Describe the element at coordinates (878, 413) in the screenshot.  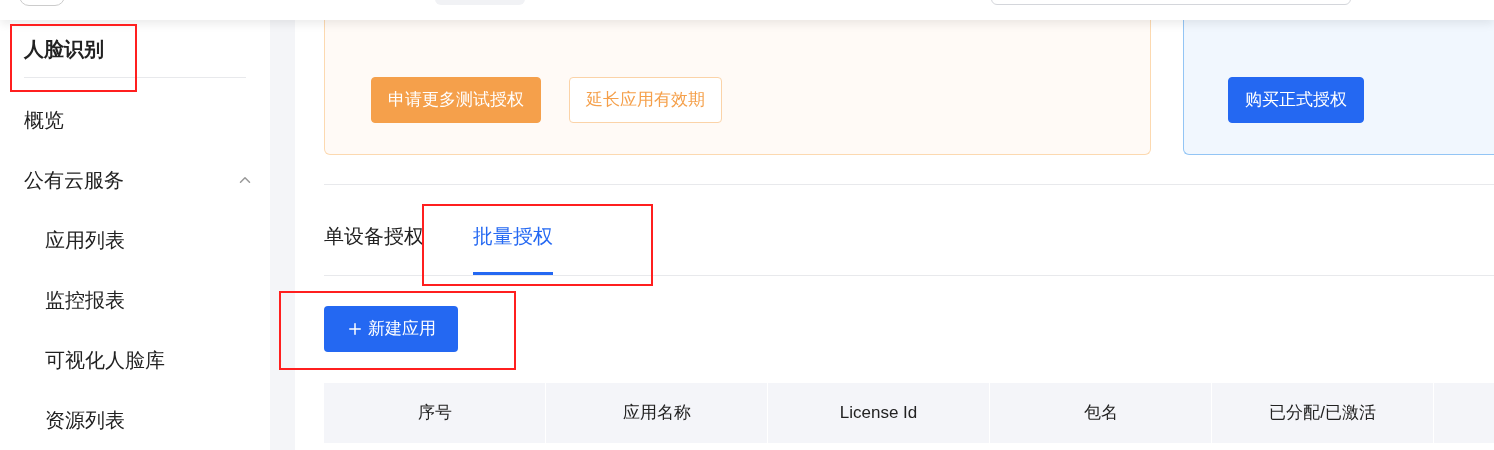
I see `table-header-cell: License Id` at that location.